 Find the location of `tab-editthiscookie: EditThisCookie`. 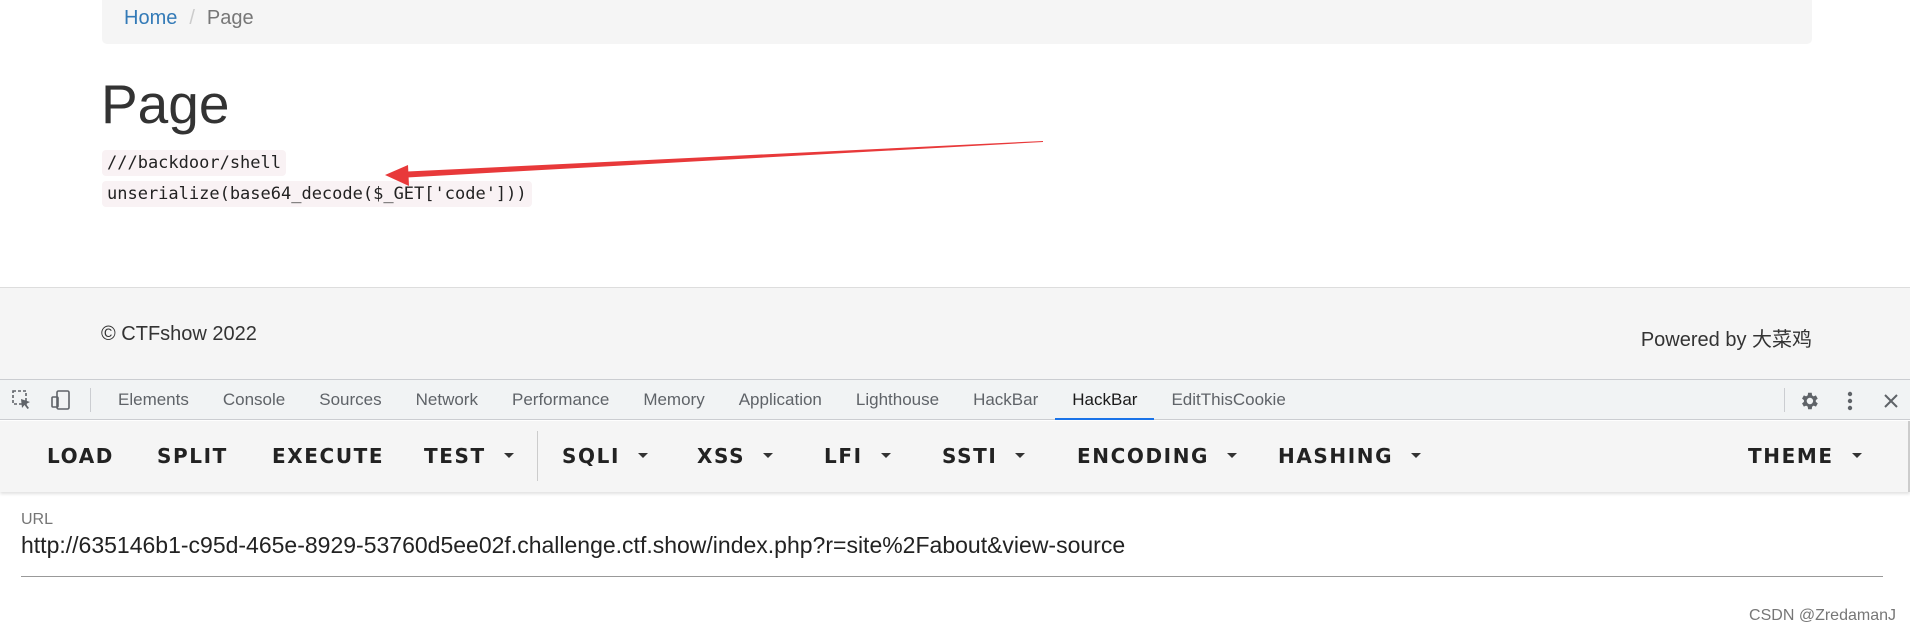

tab-editthiscookie: EditThisCookie is located at coordinates (1228, 400).